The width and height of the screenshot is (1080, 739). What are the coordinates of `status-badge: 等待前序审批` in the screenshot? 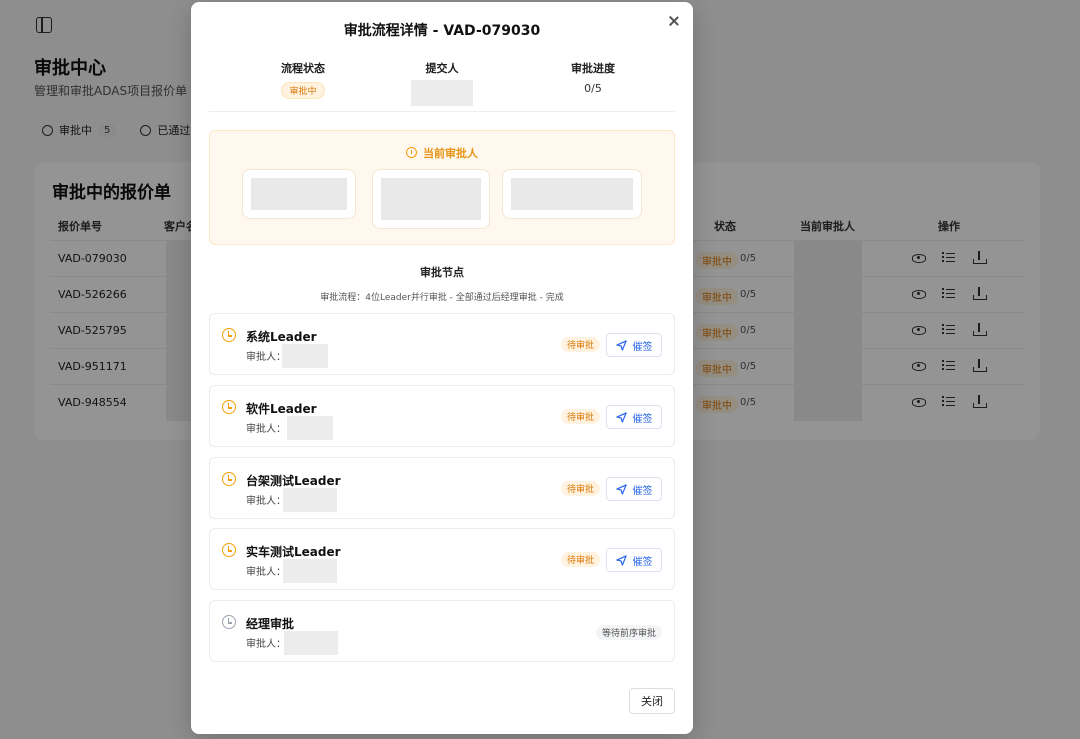 It's located at (628, 632).